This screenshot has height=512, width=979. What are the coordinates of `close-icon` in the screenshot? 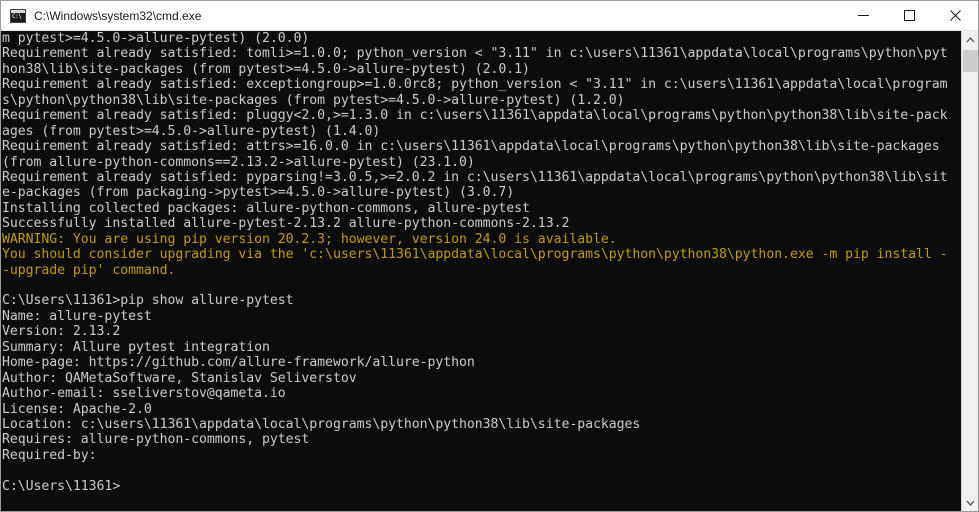 It's located at (955, 15).